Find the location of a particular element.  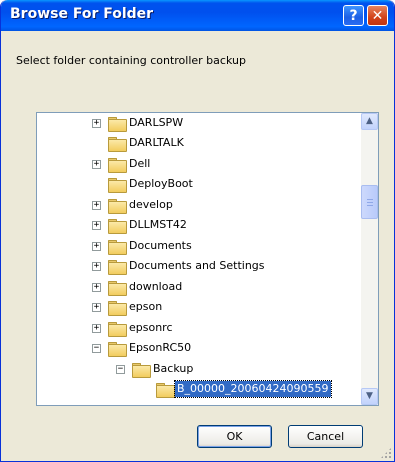

vertical-scrollbar: ▲ ▼ is located at coordinates (369, 259).